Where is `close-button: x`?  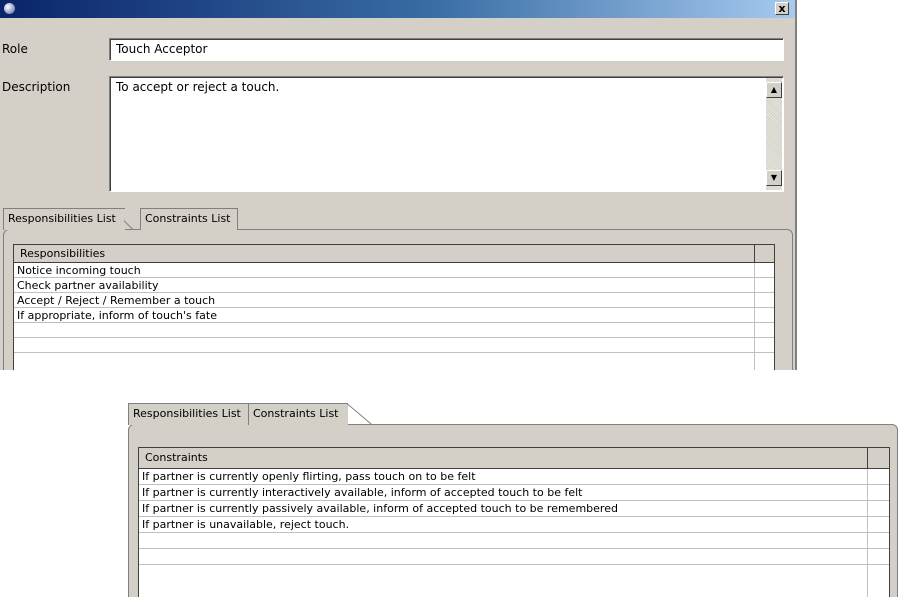 close-button: x is located at coordinates (782, 8).